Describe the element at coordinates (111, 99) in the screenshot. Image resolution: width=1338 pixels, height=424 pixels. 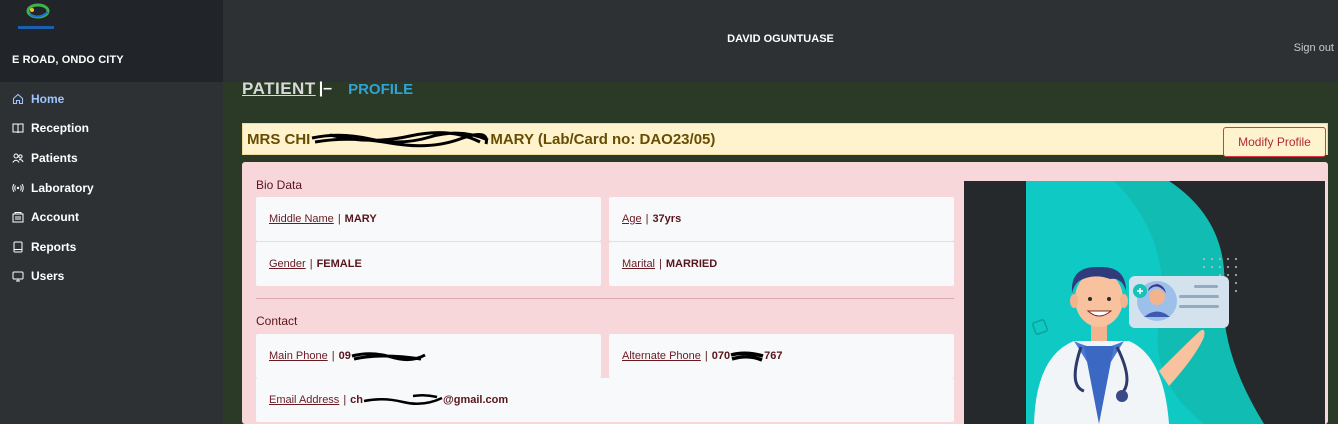
I see `sidebar-item-home: Home` at that location.